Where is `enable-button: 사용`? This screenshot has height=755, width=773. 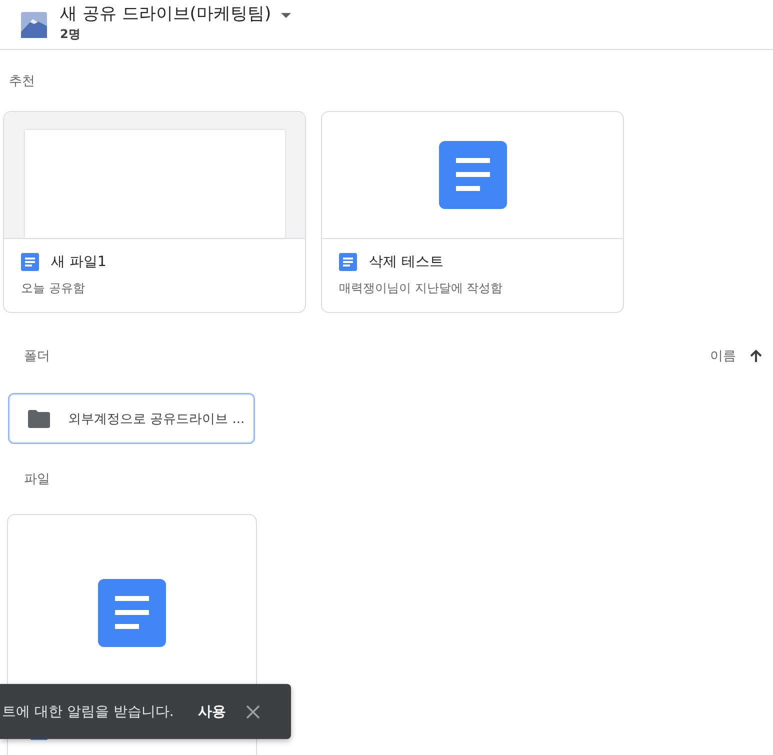 enable-button: 사용 is located at coordinates (212, 711).